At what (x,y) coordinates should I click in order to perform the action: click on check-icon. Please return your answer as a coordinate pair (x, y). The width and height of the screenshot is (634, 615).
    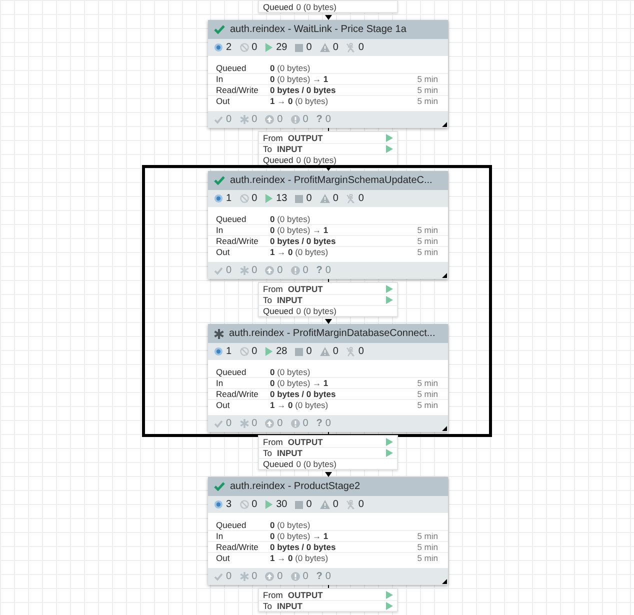
    Looking at the image, I should click on (219, 180).